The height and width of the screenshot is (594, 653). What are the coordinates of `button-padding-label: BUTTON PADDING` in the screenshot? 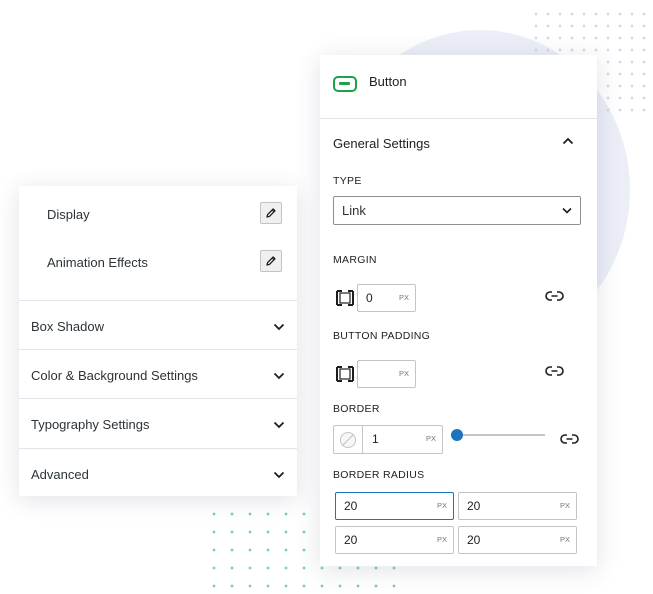 It's located at (382, 336).